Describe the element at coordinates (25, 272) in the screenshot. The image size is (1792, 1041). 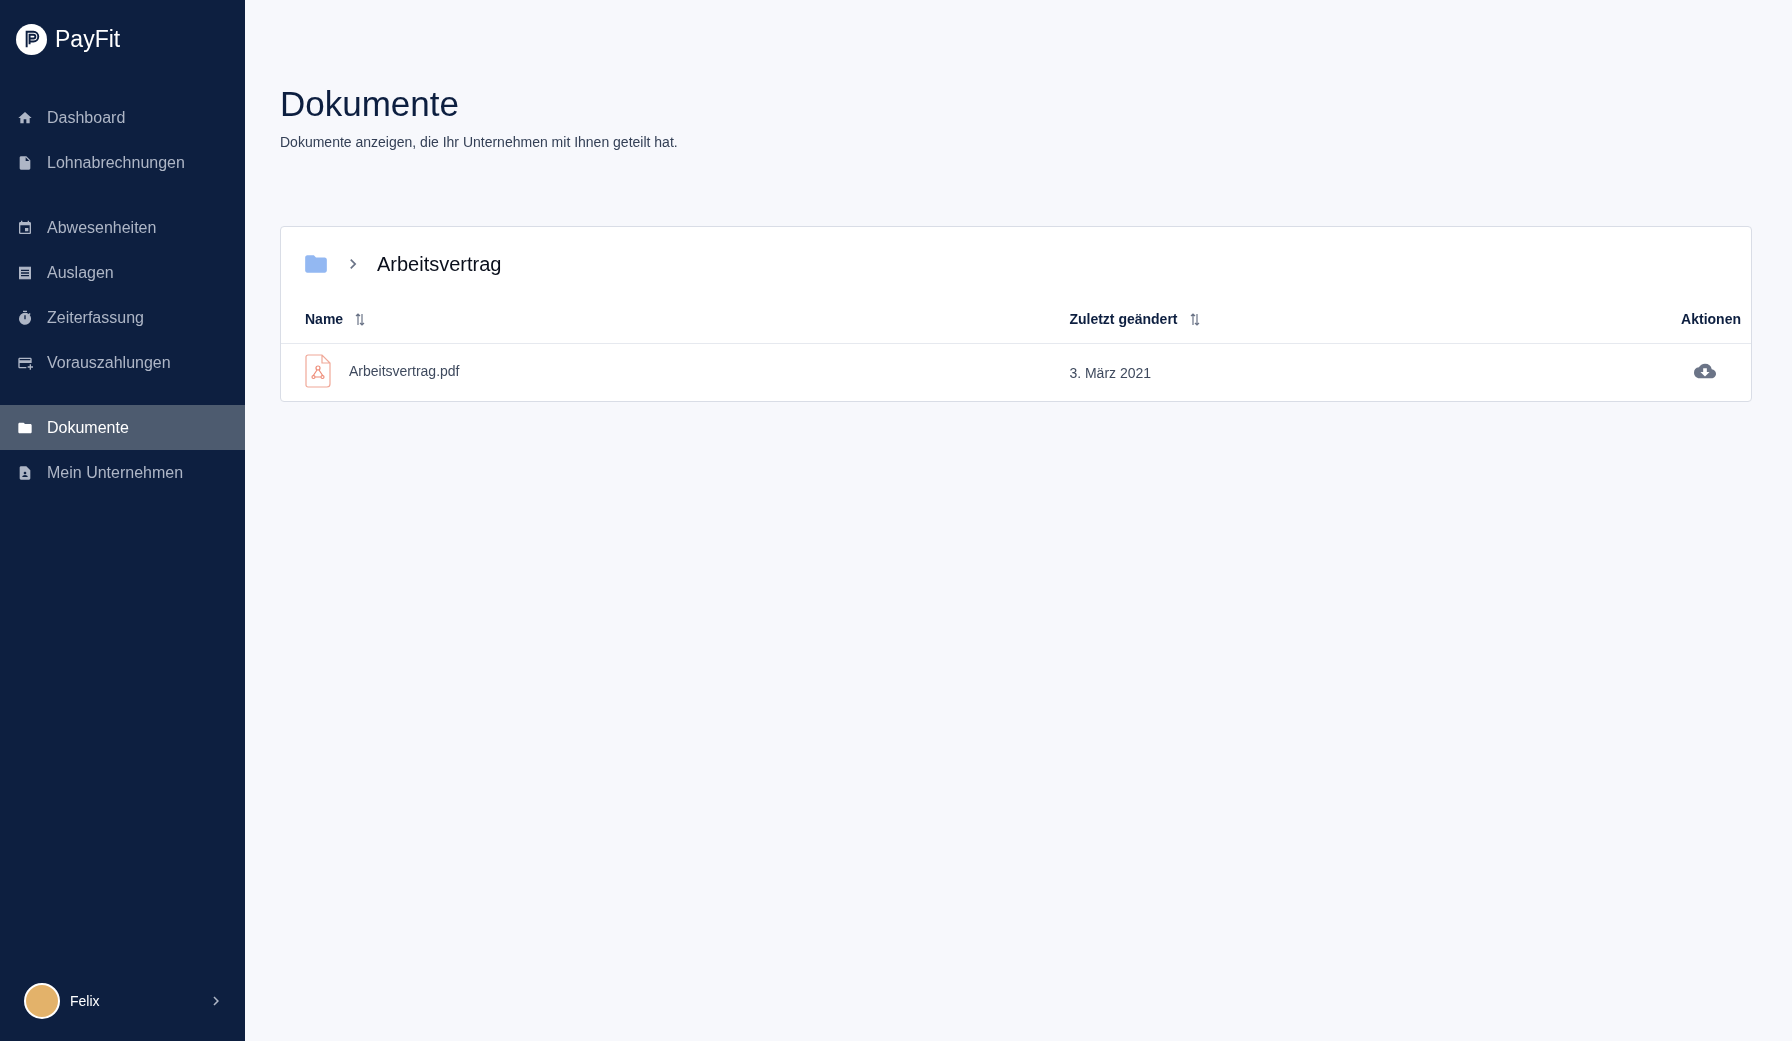
I see `receipt-icon` at that location.